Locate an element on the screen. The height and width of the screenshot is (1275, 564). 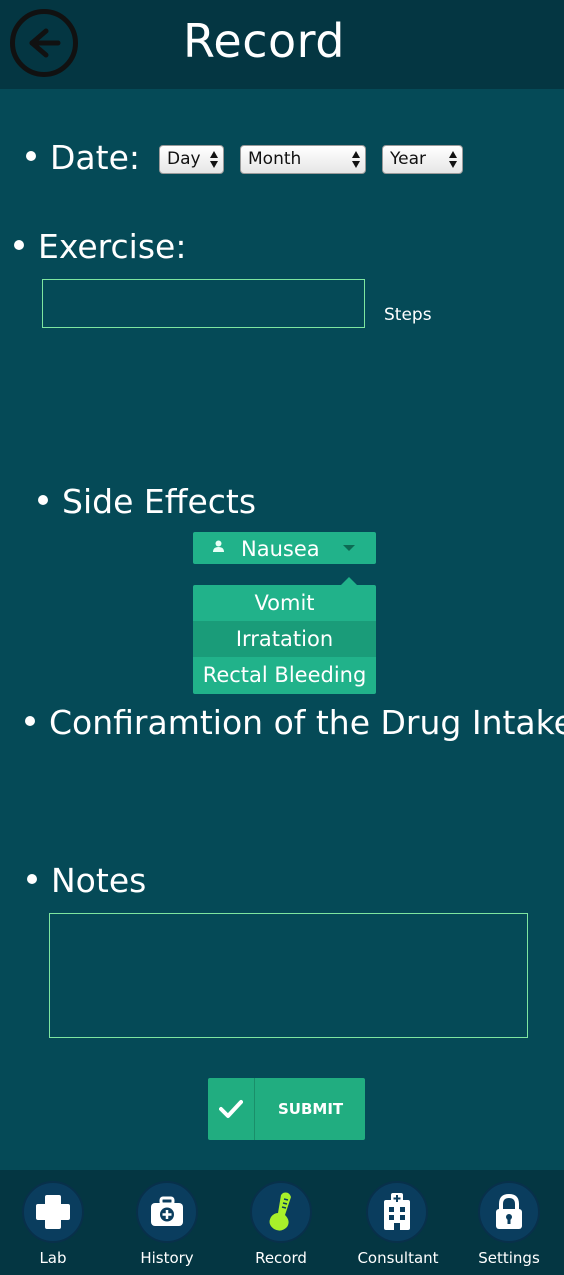
medical-kit-icon is located at coordinates (167, 1211).